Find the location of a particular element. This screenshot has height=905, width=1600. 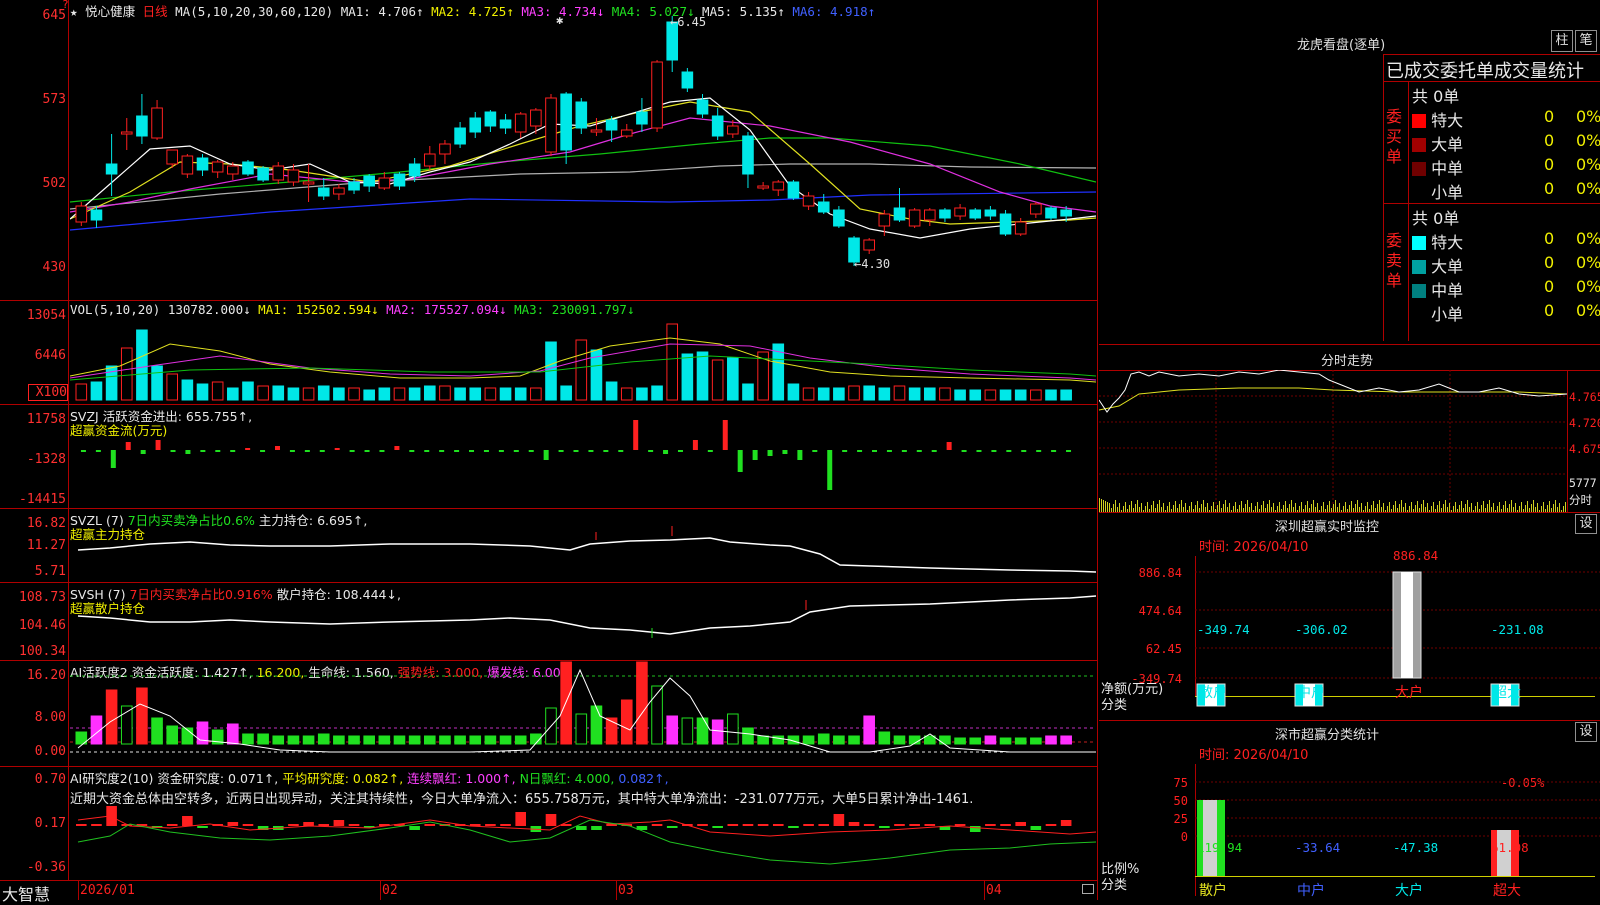

menu-arrow-icon: ? is located at coordinates (65, 5).